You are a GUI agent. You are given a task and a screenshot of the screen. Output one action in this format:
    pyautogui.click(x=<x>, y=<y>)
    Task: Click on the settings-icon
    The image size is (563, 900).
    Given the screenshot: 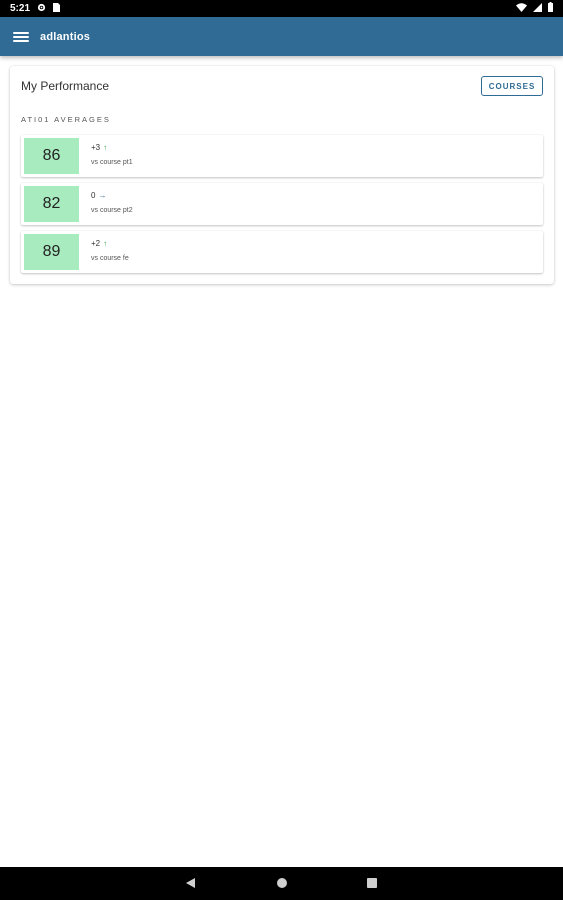 What is the action you would take?
    pyautogui.click(x=41, y=9)
    